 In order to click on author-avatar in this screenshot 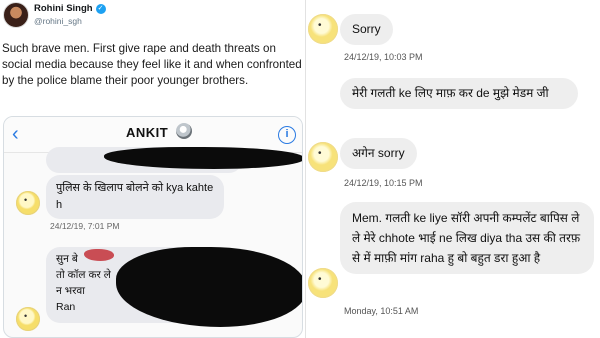, I will do `click(16, 15)`.